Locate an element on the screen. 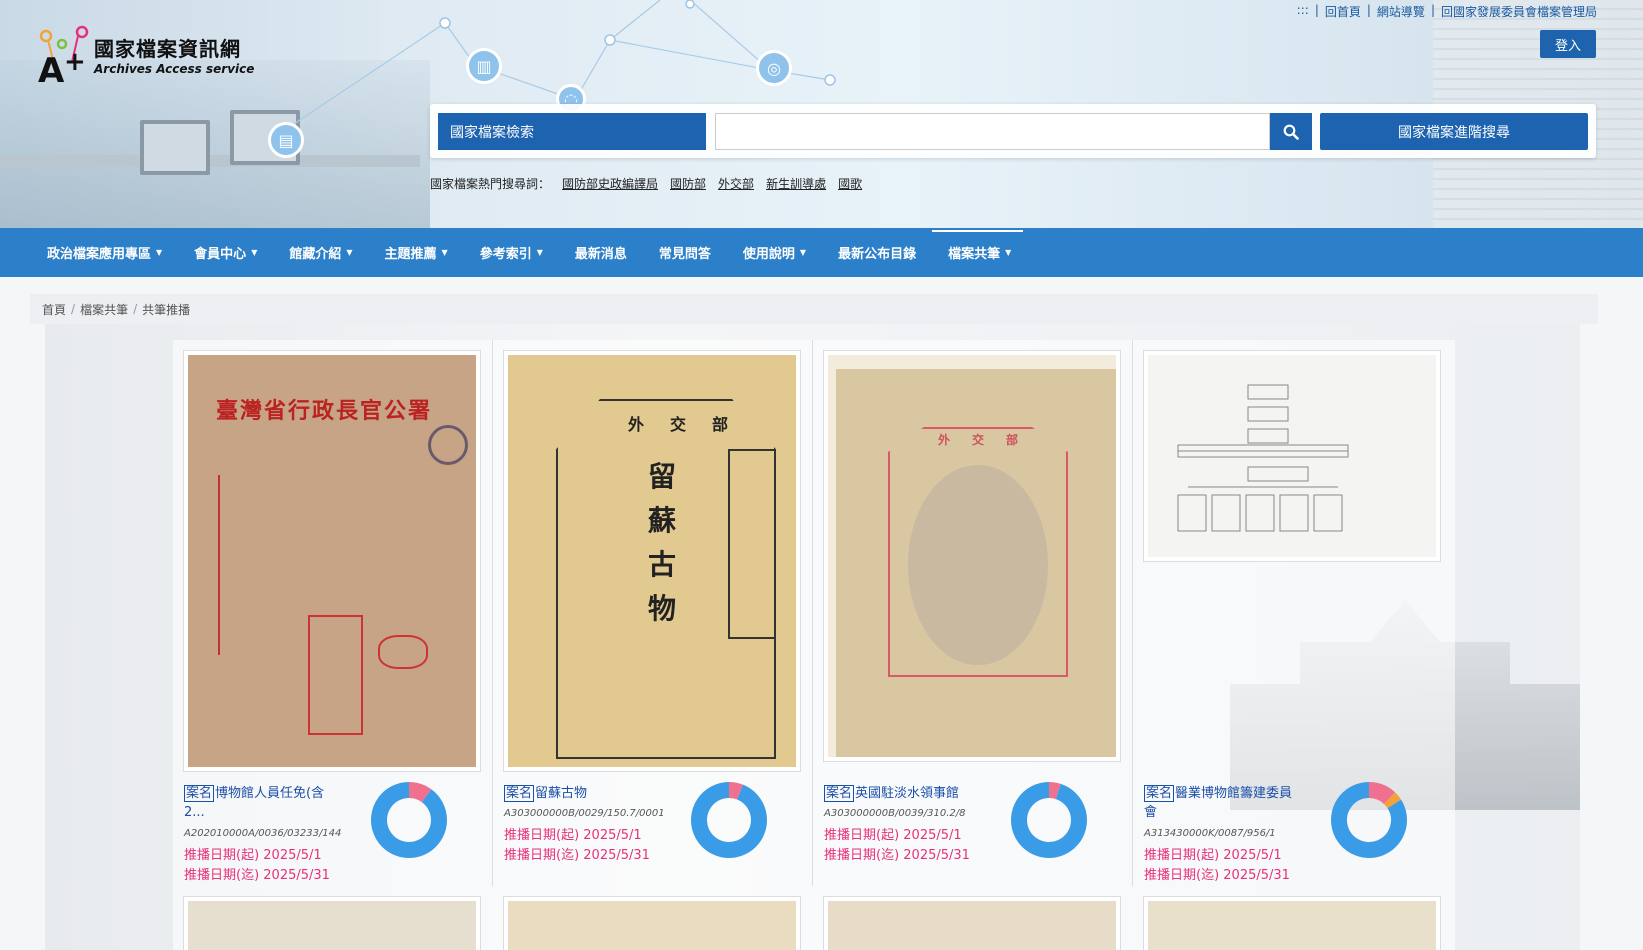 This screenshot has height=950, width=1643. globe-icon: ◎ is located at coordinates (774, 68).